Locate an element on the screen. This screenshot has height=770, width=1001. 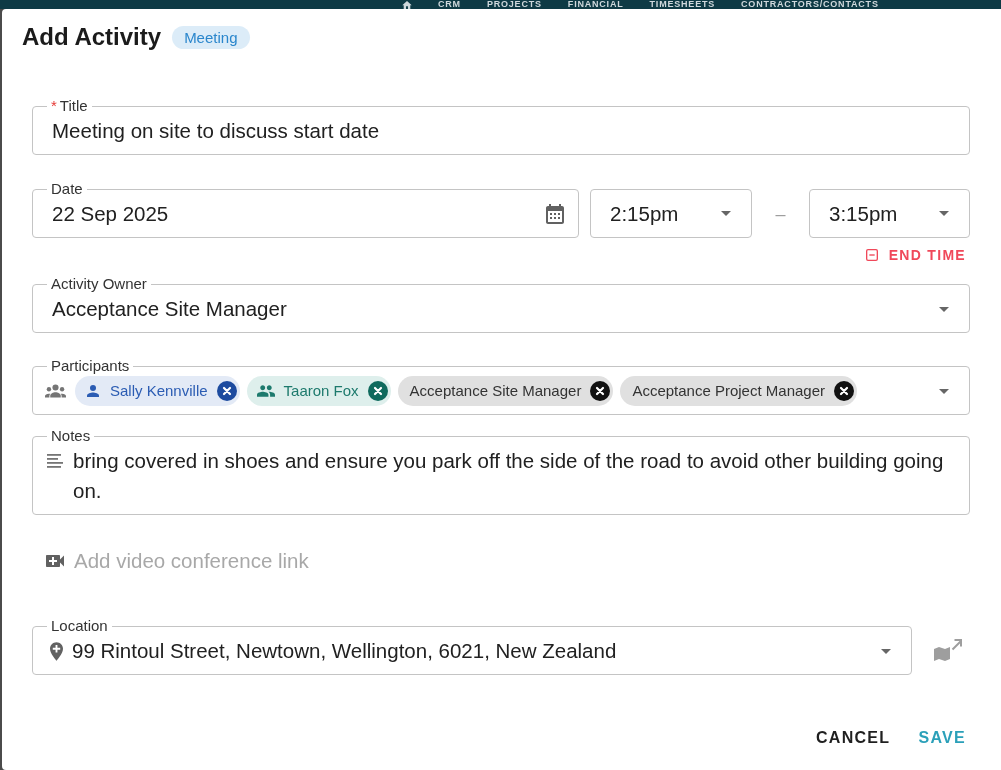
nav-link: TIMESHEETS is located at coordinates (682, 4).